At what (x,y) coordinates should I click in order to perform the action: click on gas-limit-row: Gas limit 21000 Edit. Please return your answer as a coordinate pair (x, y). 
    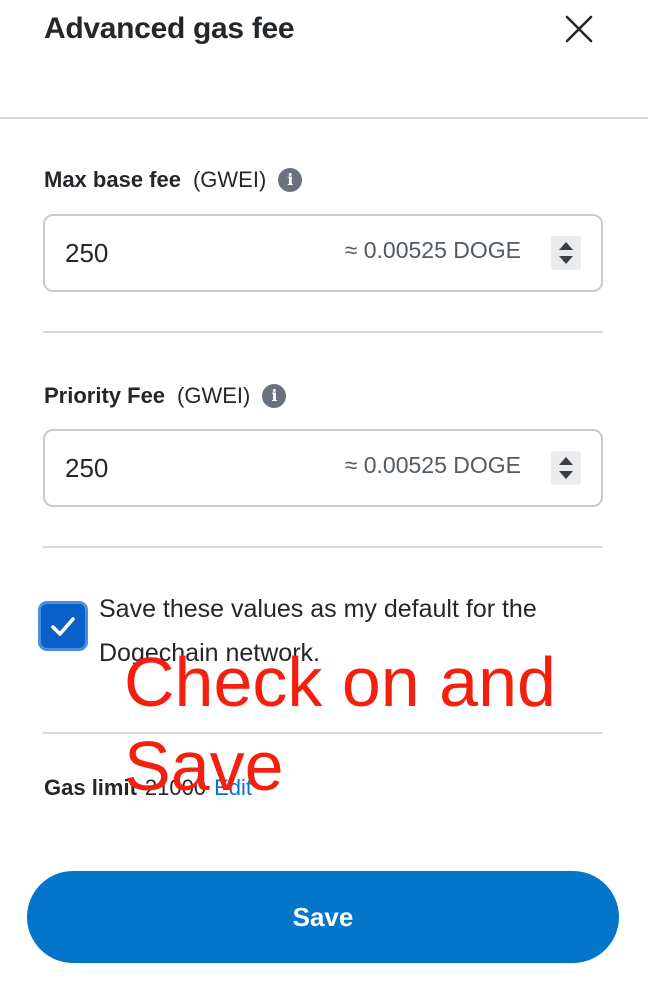
    Looking at the image, I should click on (148, 788).